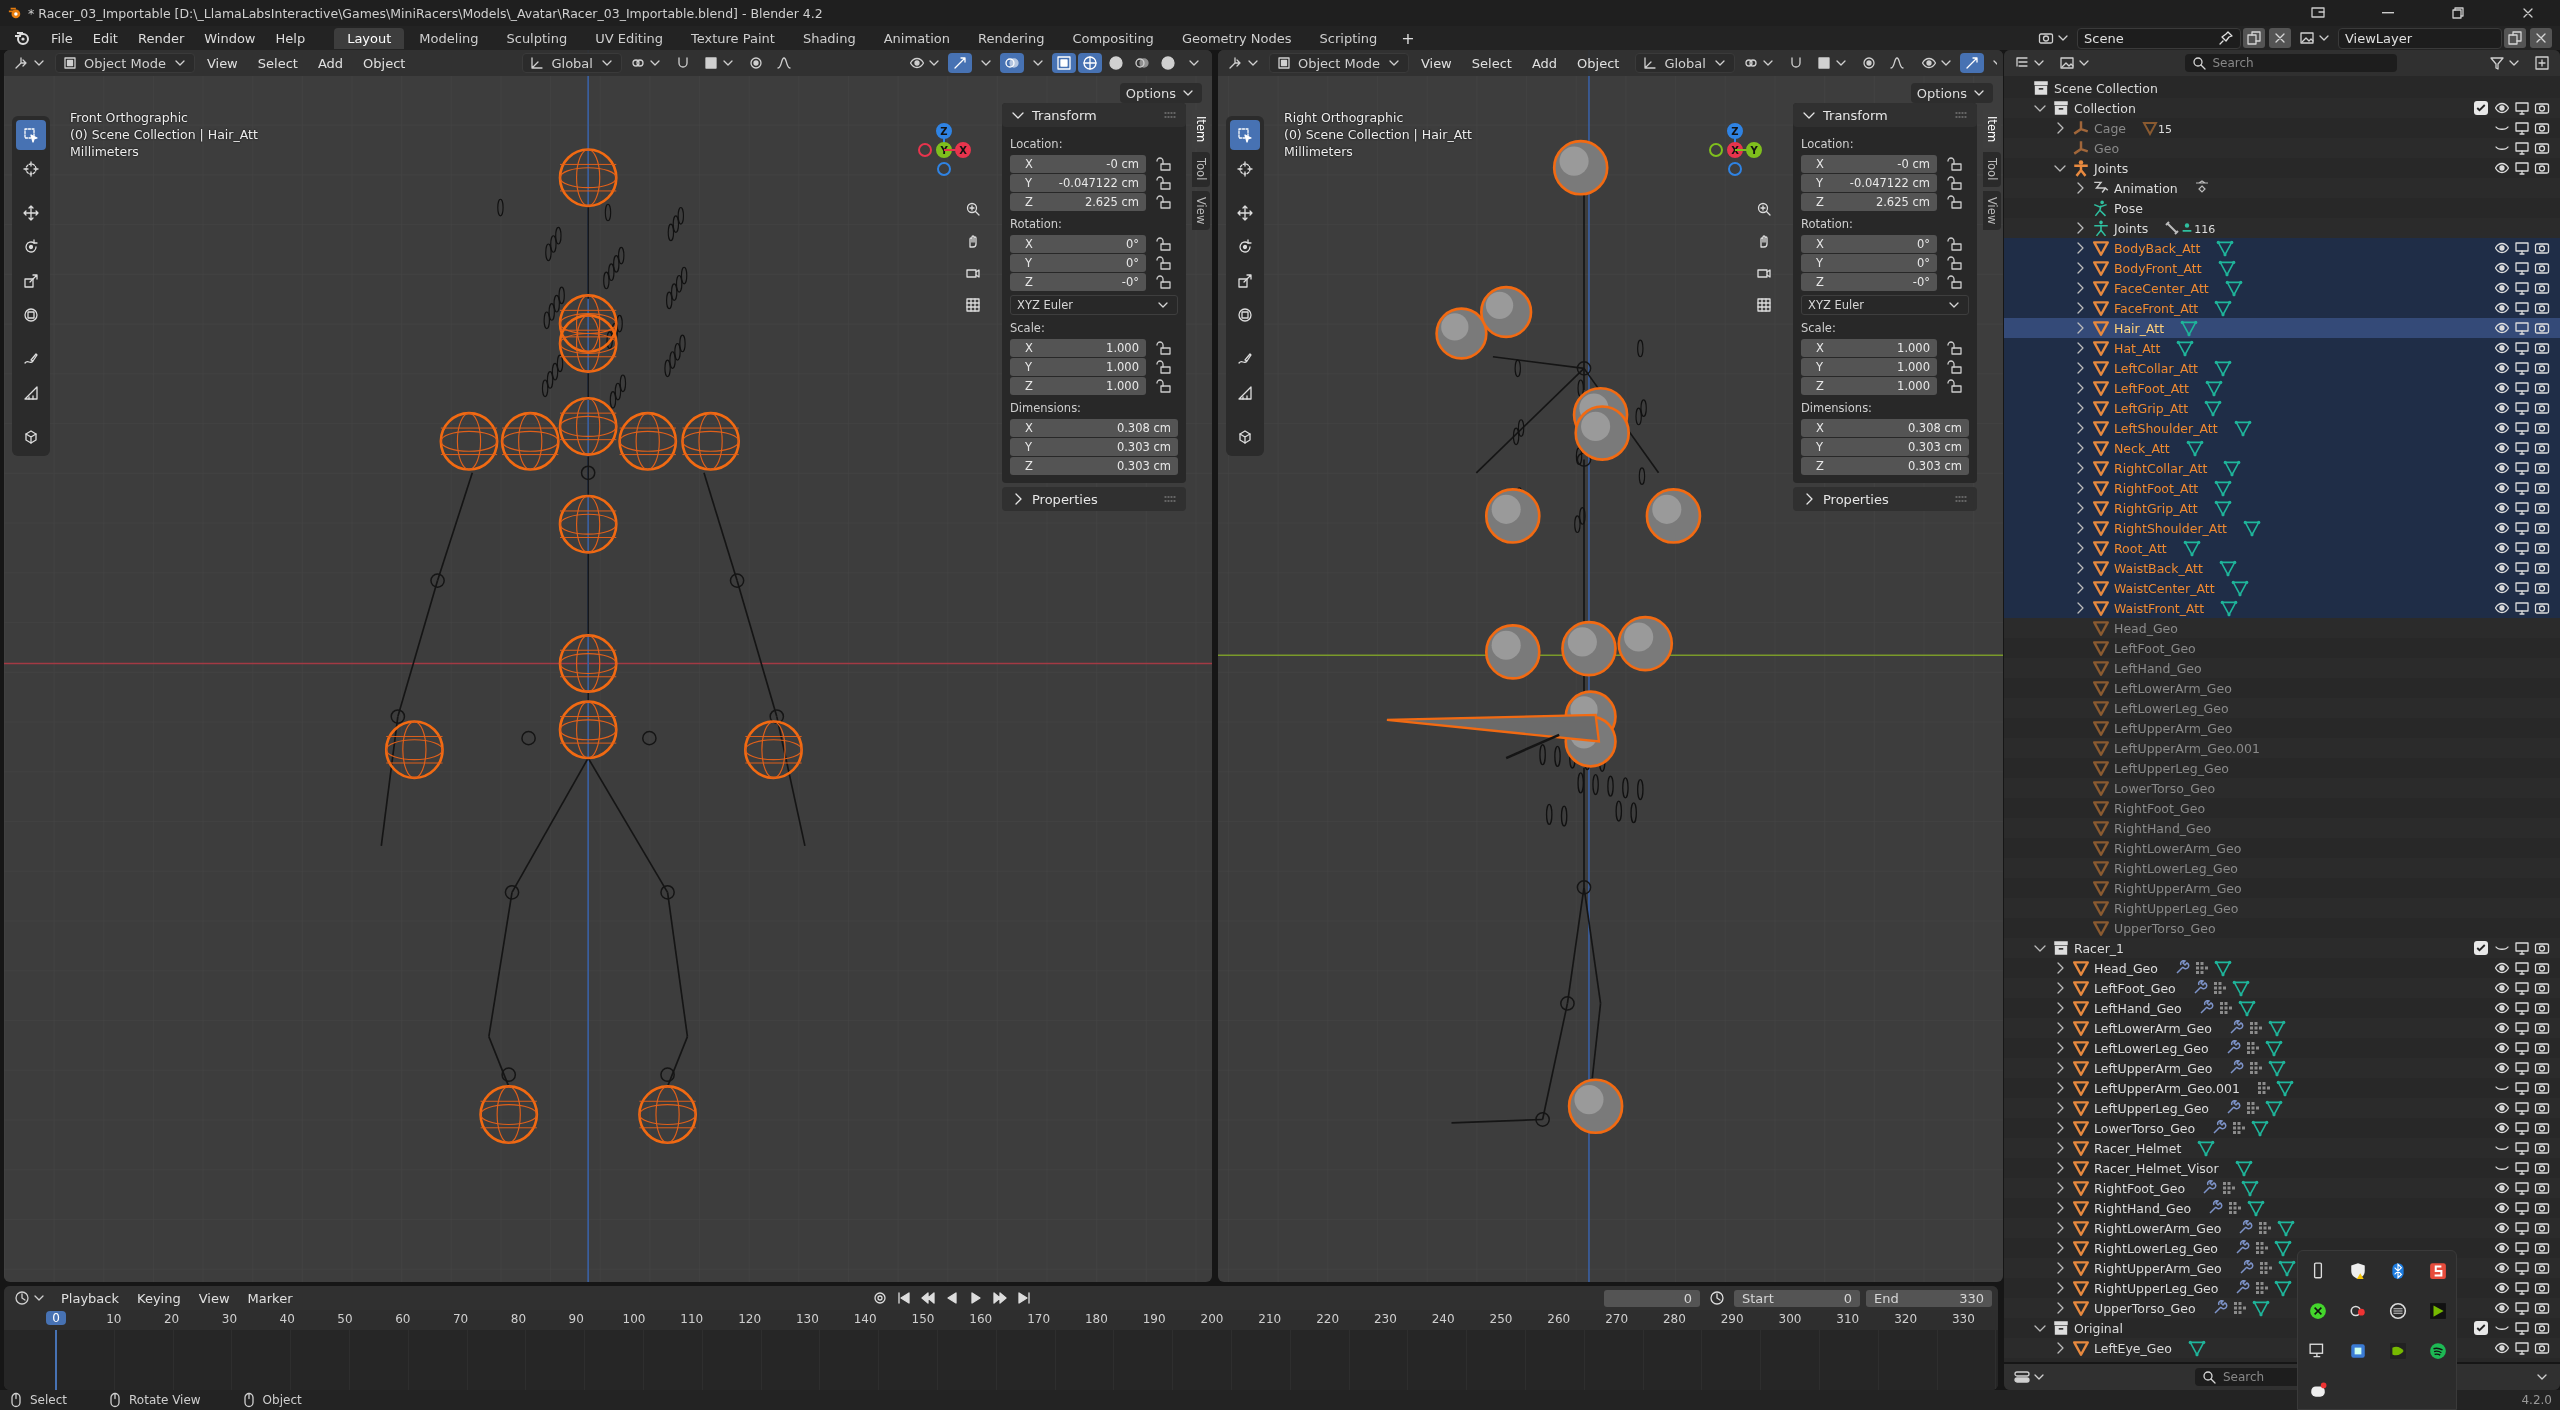  I want to click on menu-item: Edit, so click(105, 38).